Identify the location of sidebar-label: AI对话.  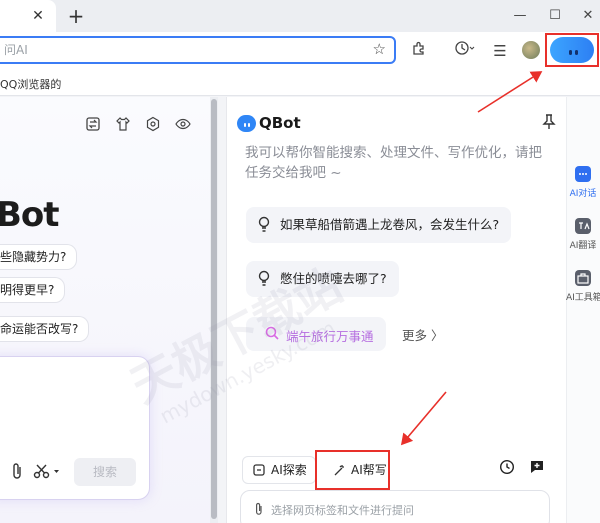
(583, 194).